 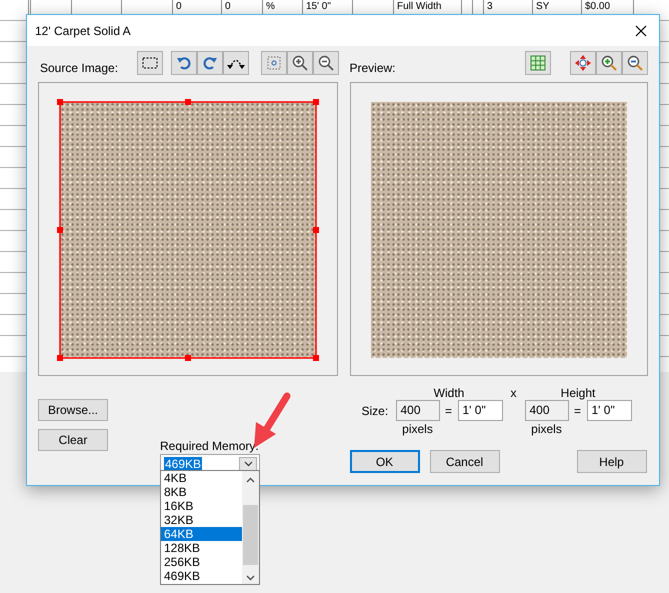 What do you see at coordinates (201, 576) in the screenshot?
I see `dropdown-option: 469KB` at bounding box center [201, 576].